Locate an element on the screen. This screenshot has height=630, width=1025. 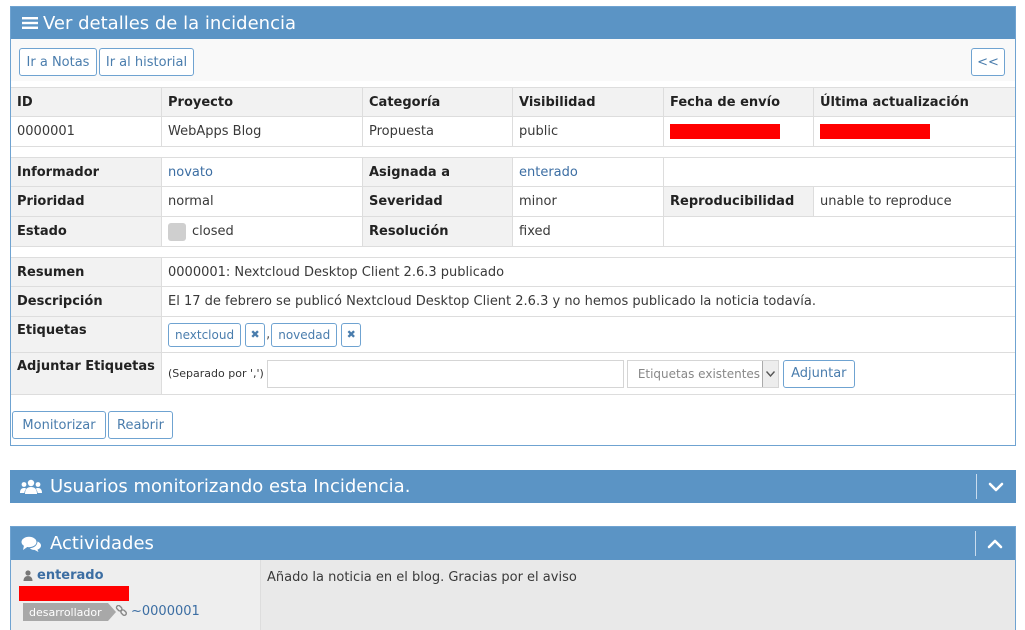
tags-label: Etiquetas is located at coordinates (86, 334).